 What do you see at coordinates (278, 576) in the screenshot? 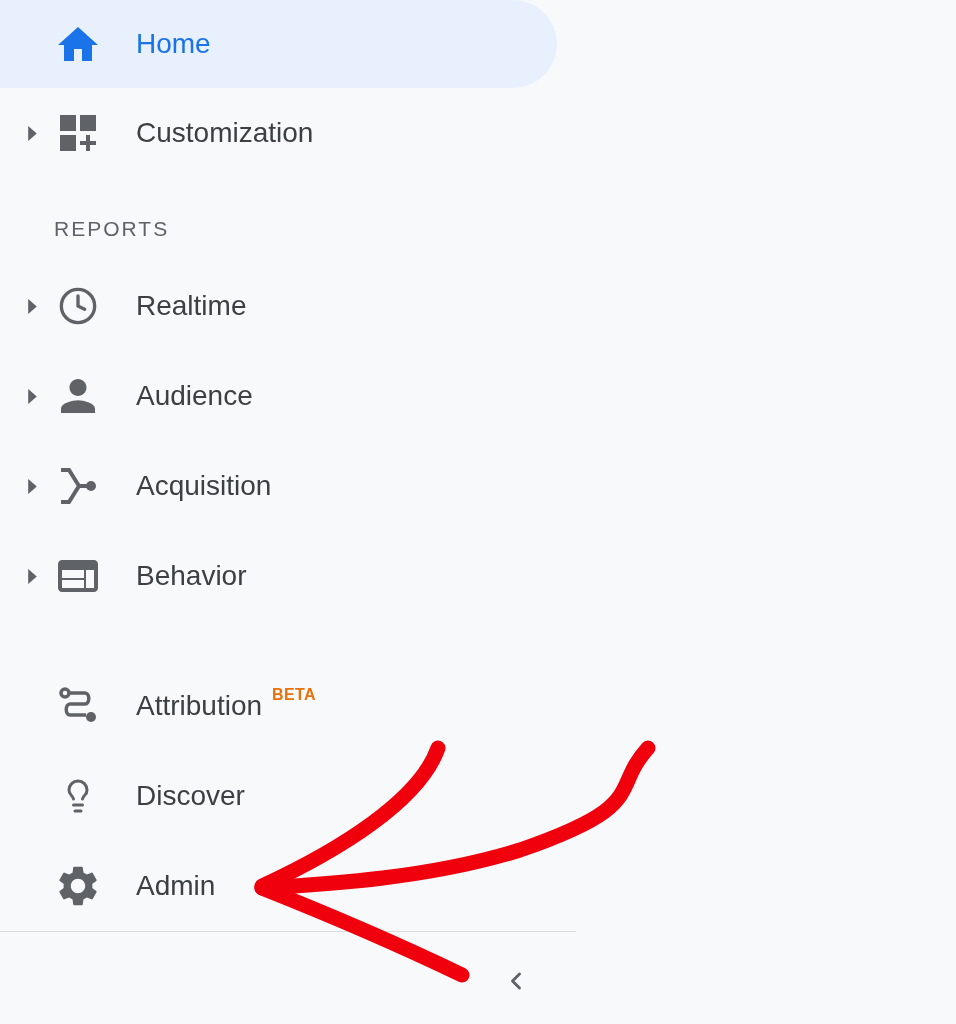
I see `nav-item: Behavior` at bounding box center [278, 576].